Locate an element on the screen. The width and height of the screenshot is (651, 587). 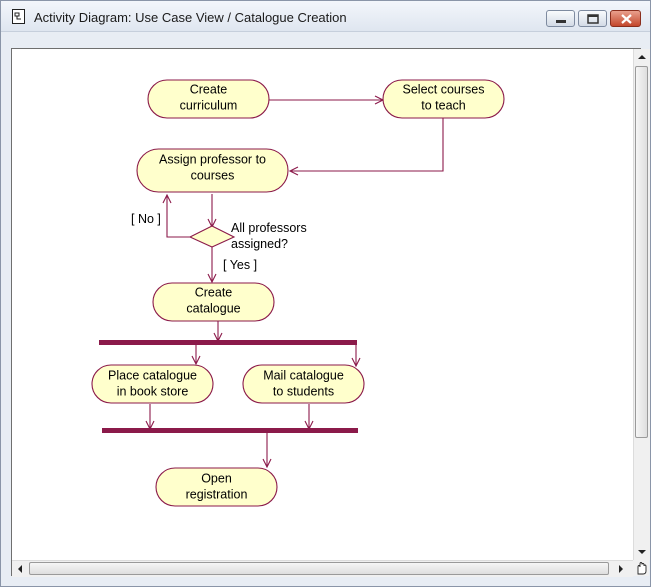
minimize-button is located at coordinates (560, 18).